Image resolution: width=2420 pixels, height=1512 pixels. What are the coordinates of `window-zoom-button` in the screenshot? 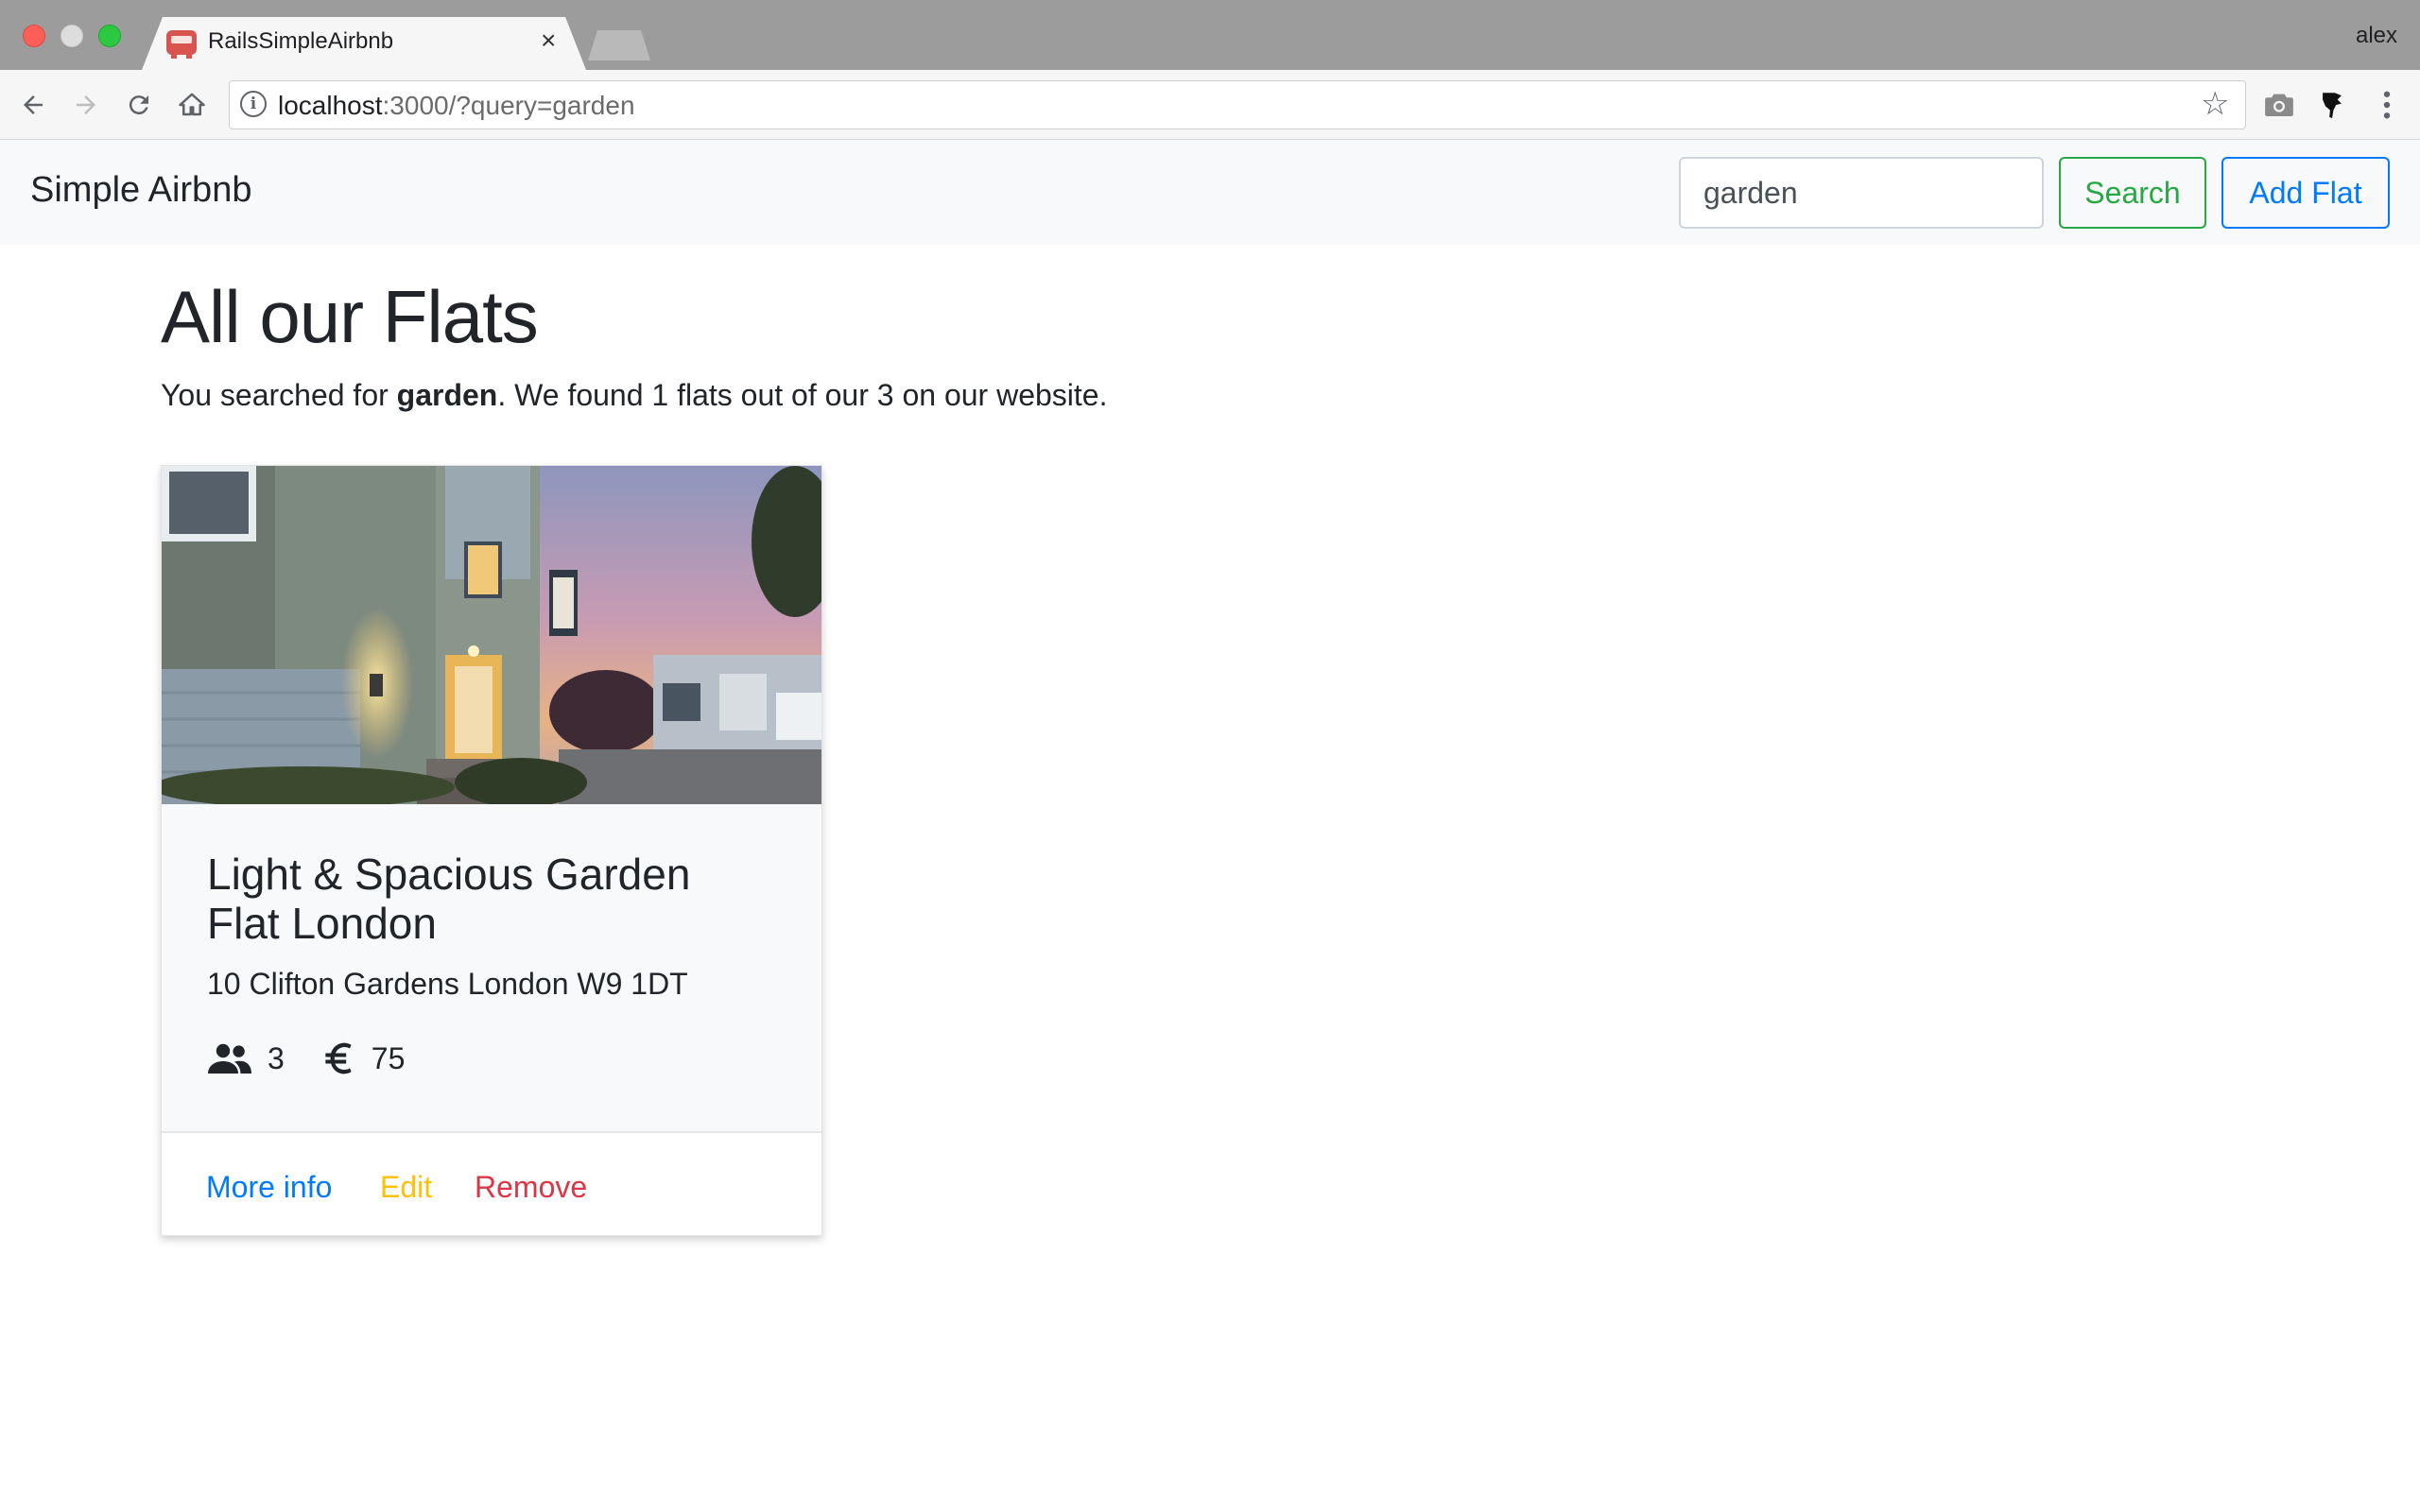 It's located at (109, 36).